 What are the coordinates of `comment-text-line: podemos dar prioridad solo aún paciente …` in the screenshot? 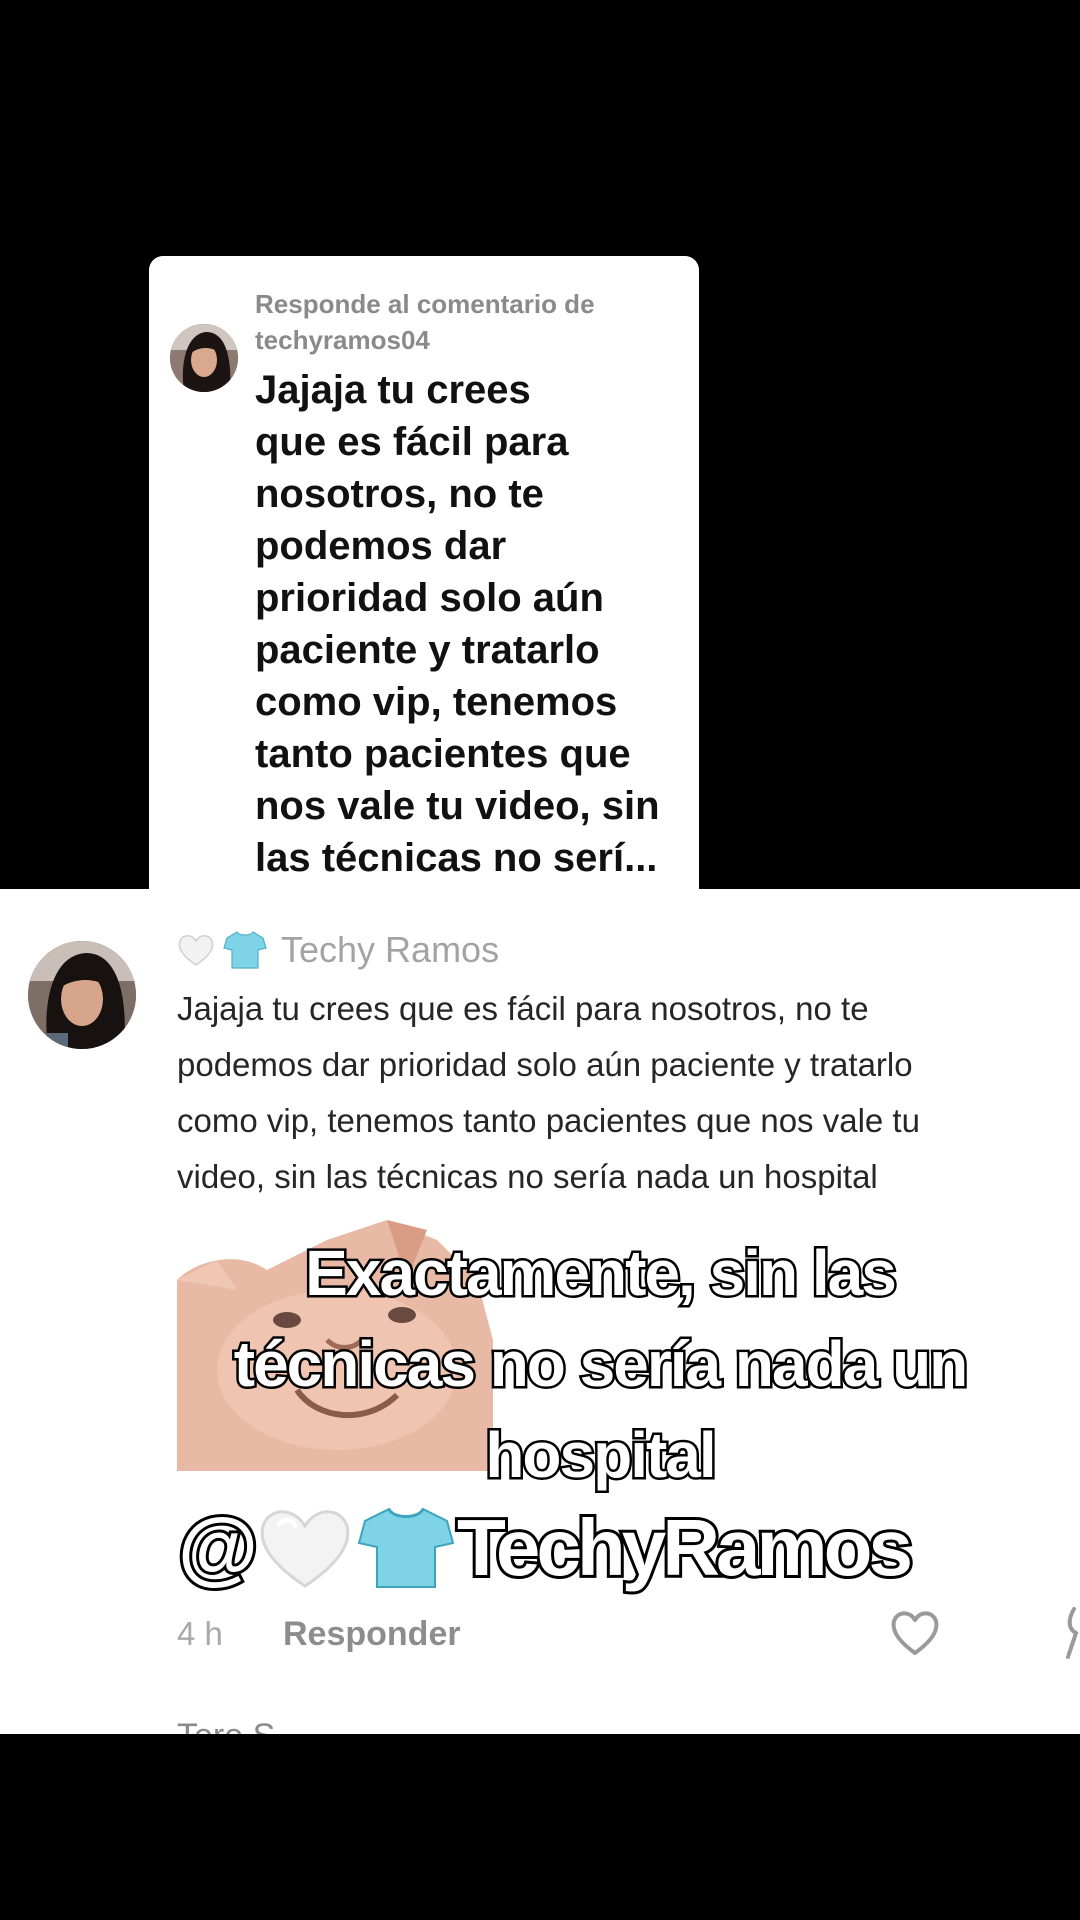 It's located at (545, 1064).